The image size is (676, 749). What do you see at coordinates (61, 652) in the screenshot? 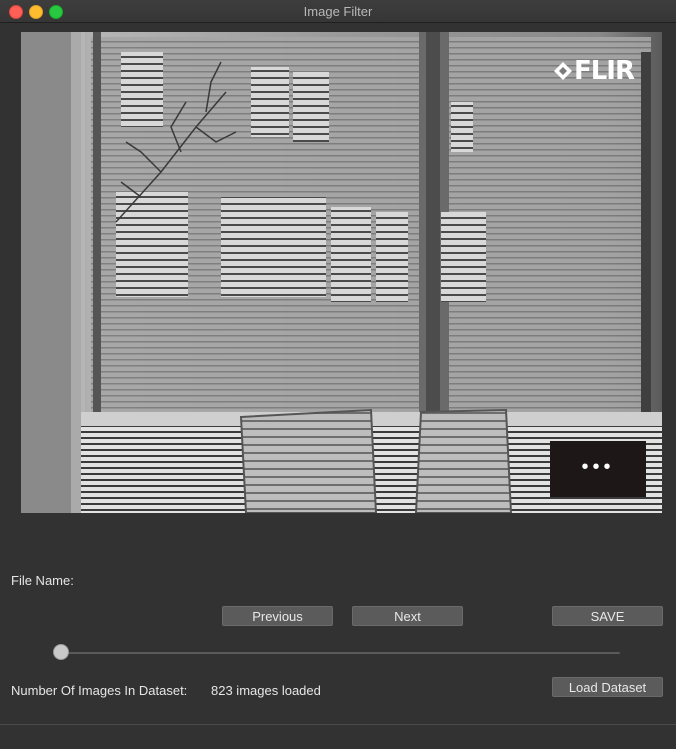
I see `image-index-slider-handle` at bounding box center [61, 652].